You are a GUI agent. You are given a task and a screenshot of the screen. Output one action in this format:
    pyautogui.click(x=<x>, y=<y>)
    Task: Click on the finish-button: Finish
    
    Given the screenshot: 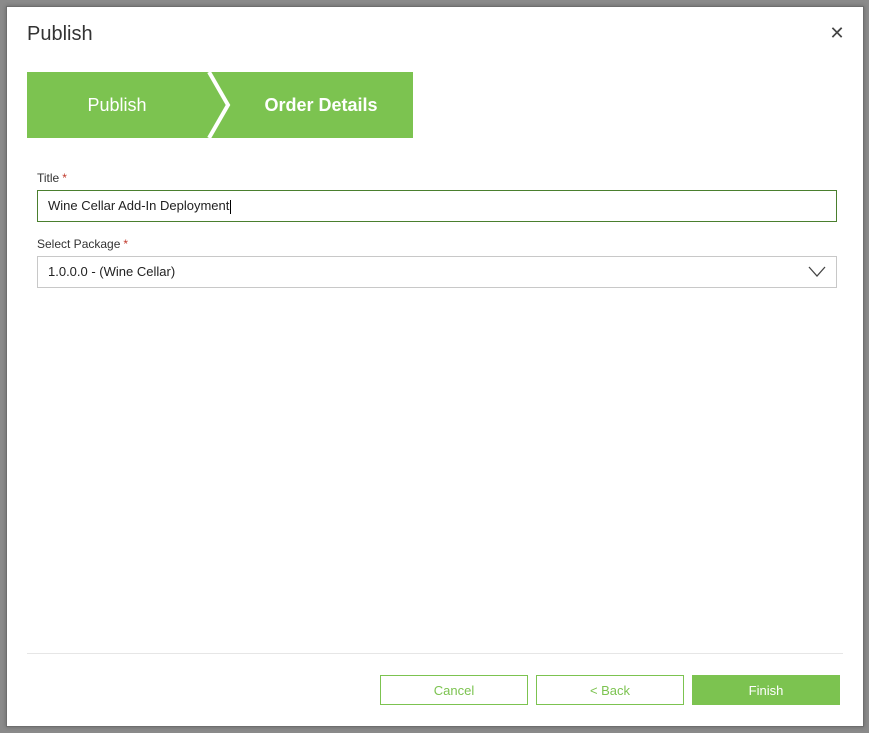 What is the action you would take?
    pyautogui.click(x=766, y=690)
    